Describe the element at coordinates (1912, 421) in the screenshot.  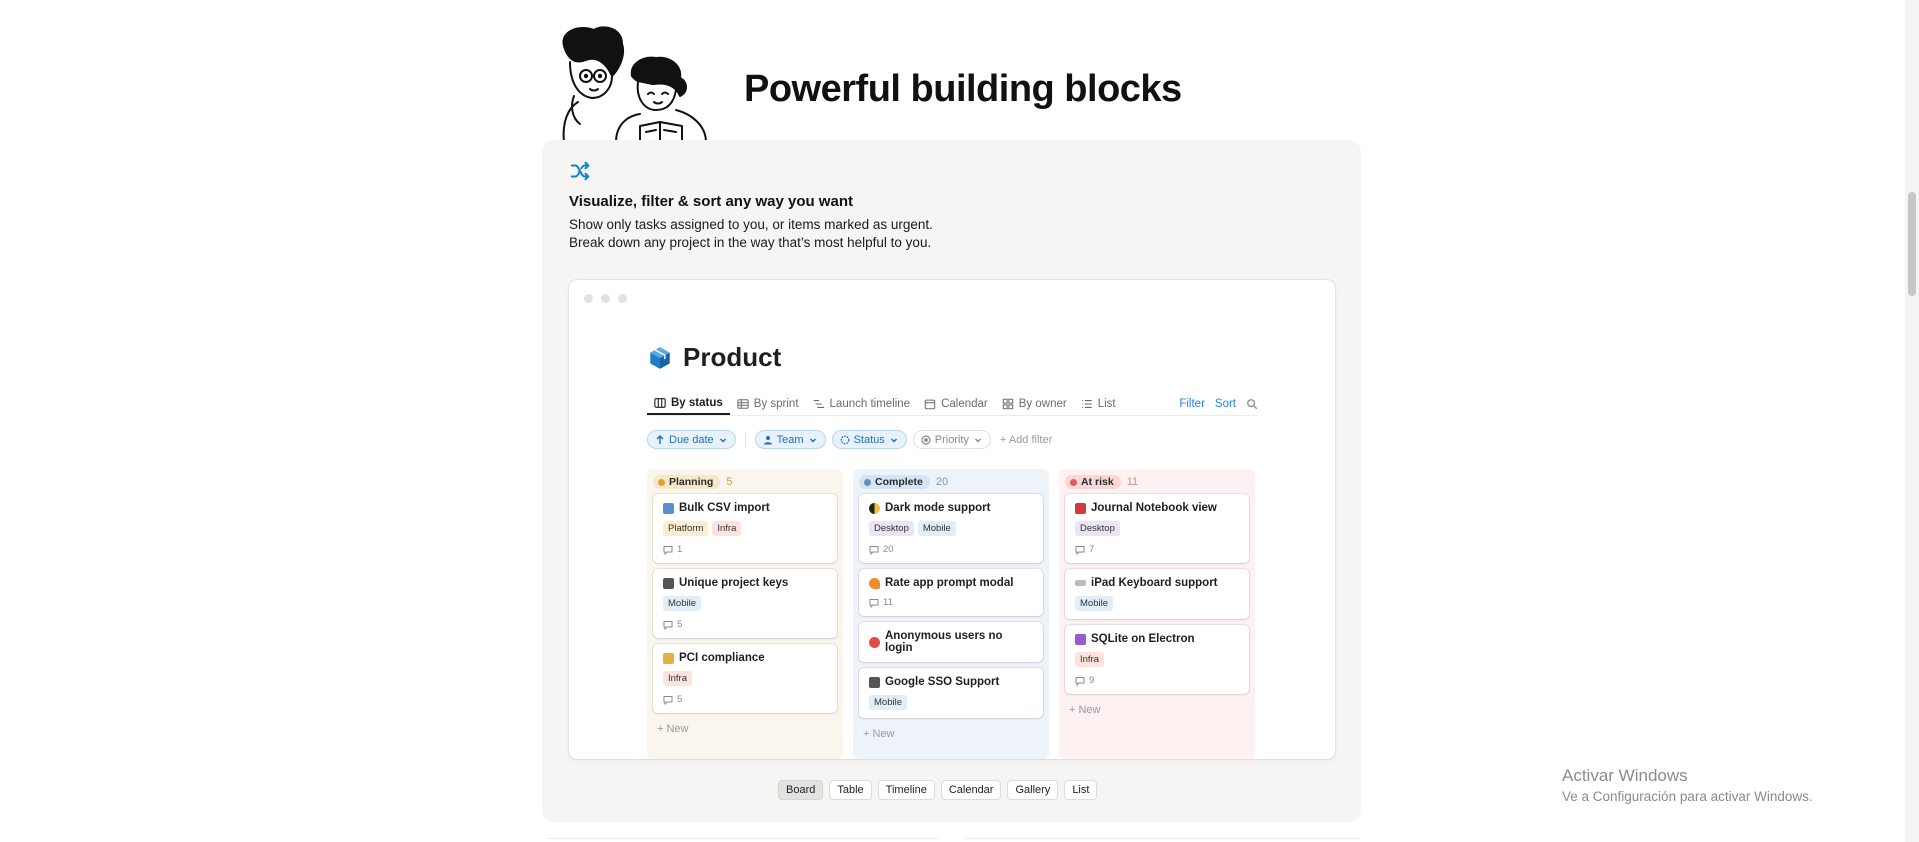
I see `page-scrollbar` at that location.